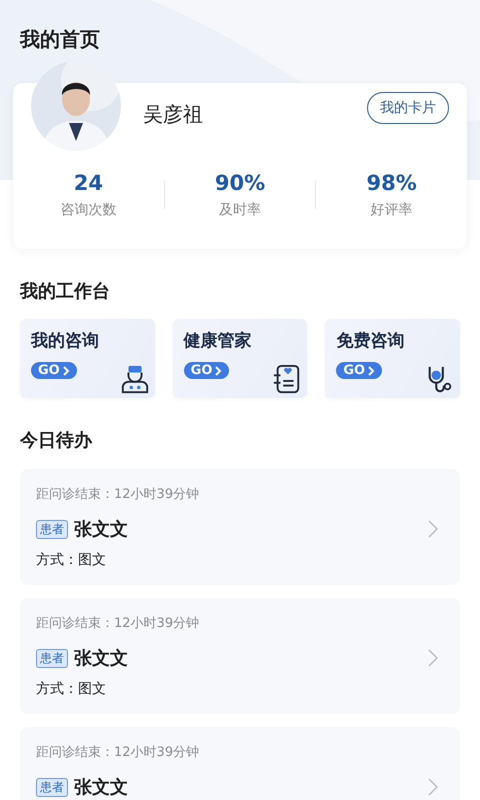 The image size is (480, 800). Describe the element at coordinates (408, 108) in the screenshot. I see `my-card-button: 我的卡片` at that location.